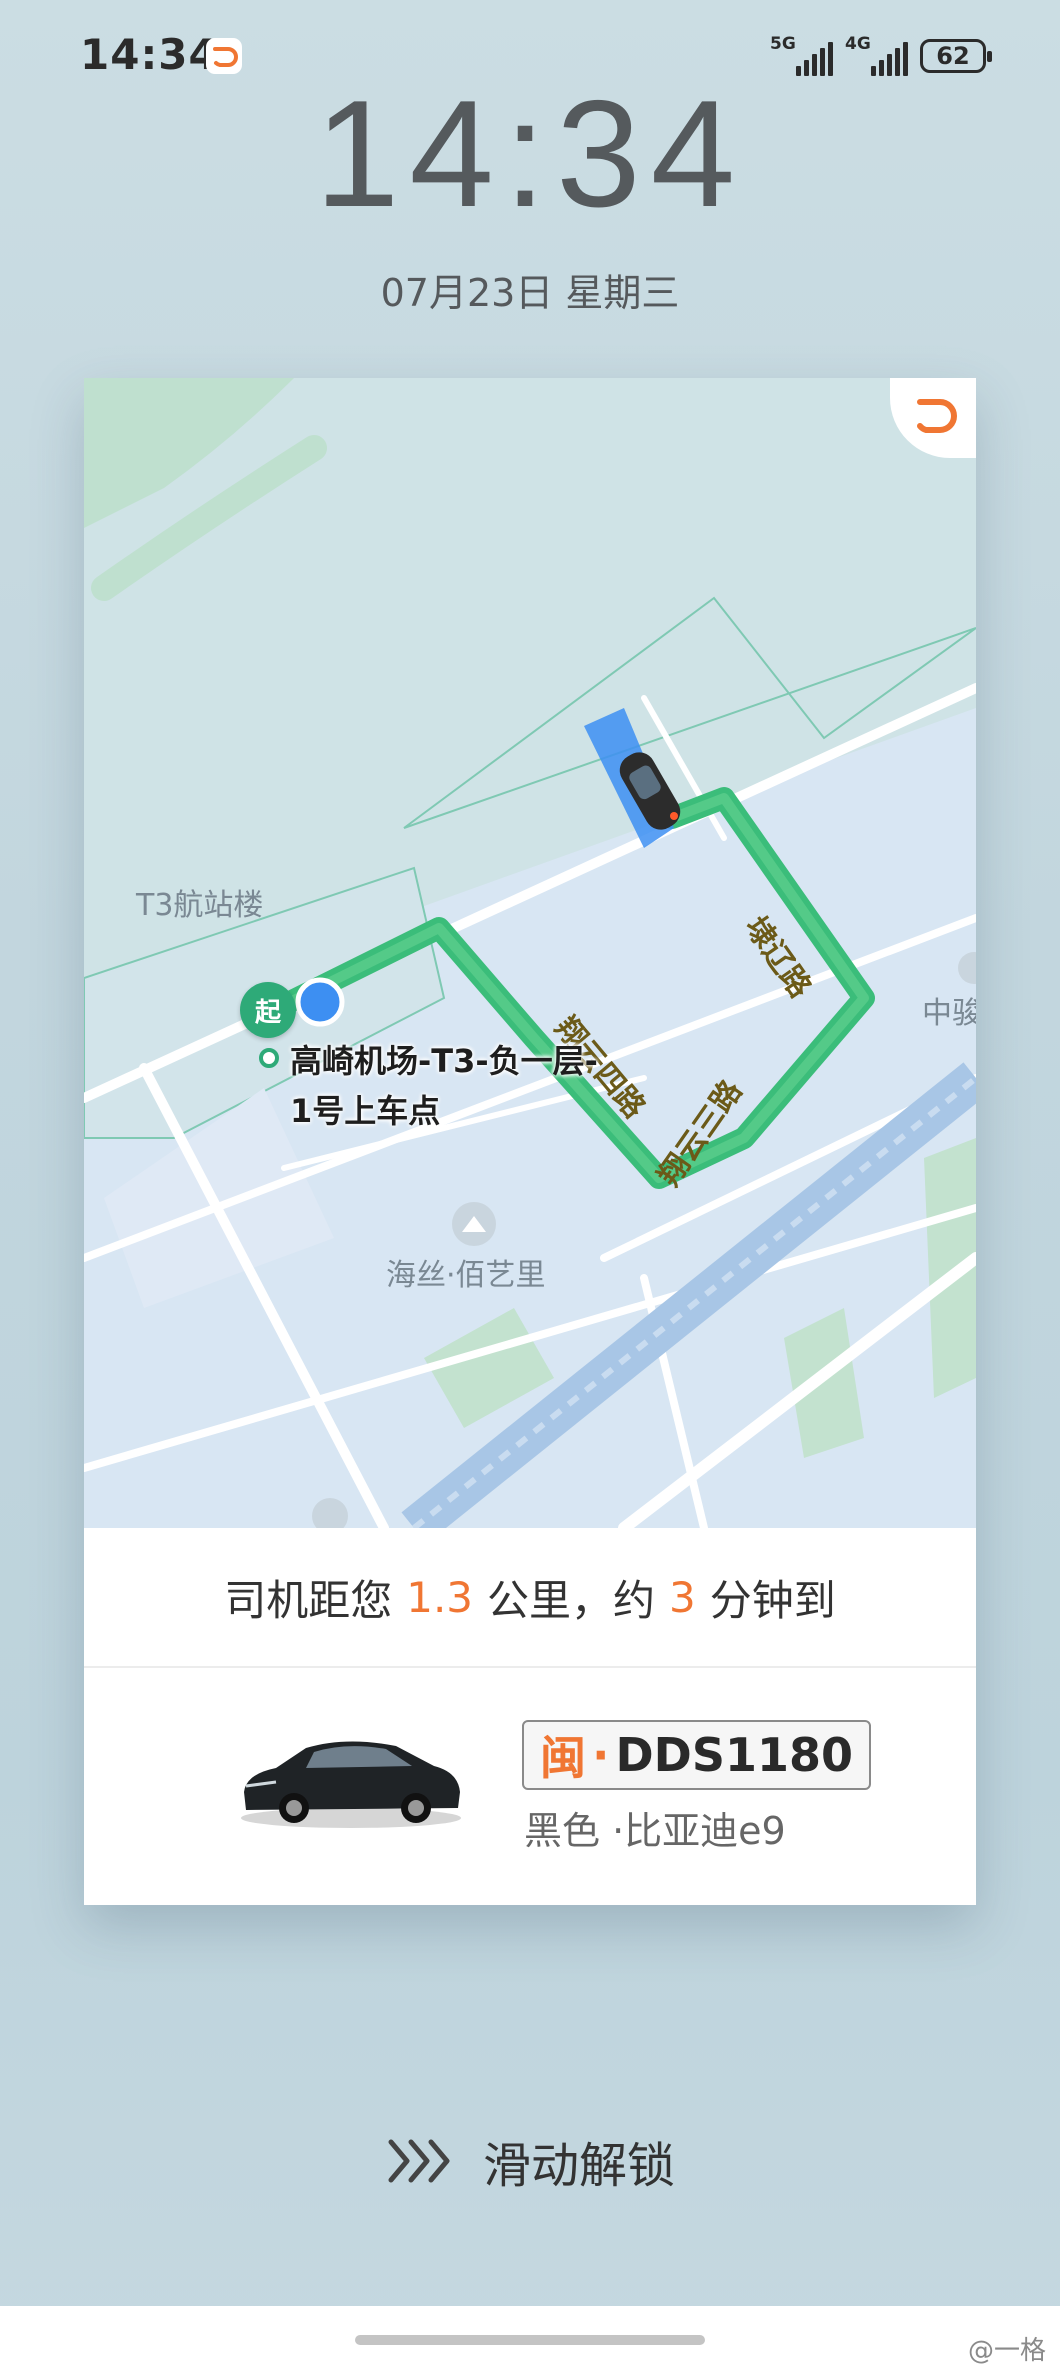 Image resolution: width=1060 pixels, height=2376 pixels. I want to click on license-plate: 闽 · DDS1180, so click(697, 1755).